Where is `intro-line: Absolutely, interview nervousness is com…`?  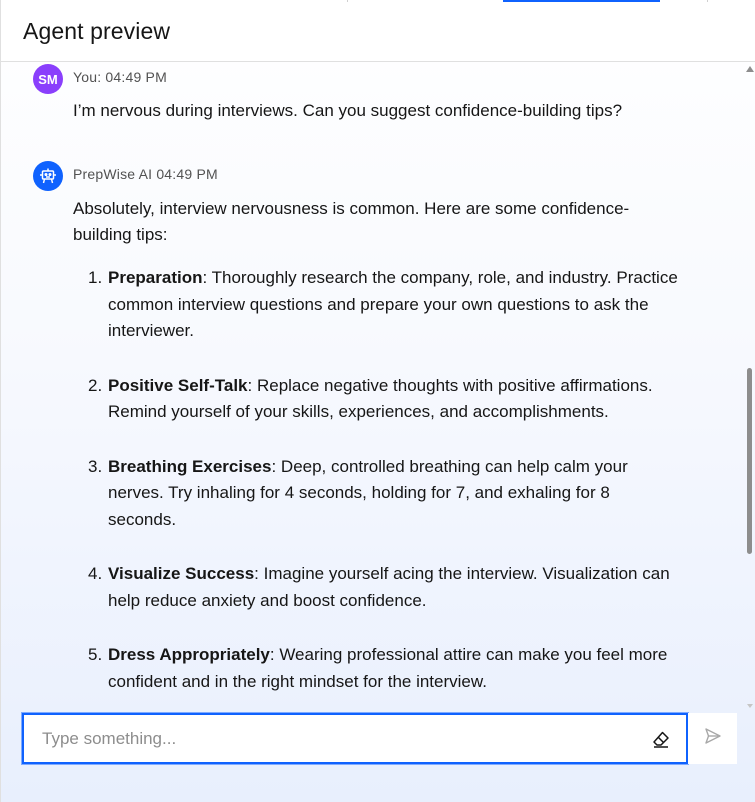
intro-line: Absolutely, interview nervousness is com… is located at coordinates (351, 208).